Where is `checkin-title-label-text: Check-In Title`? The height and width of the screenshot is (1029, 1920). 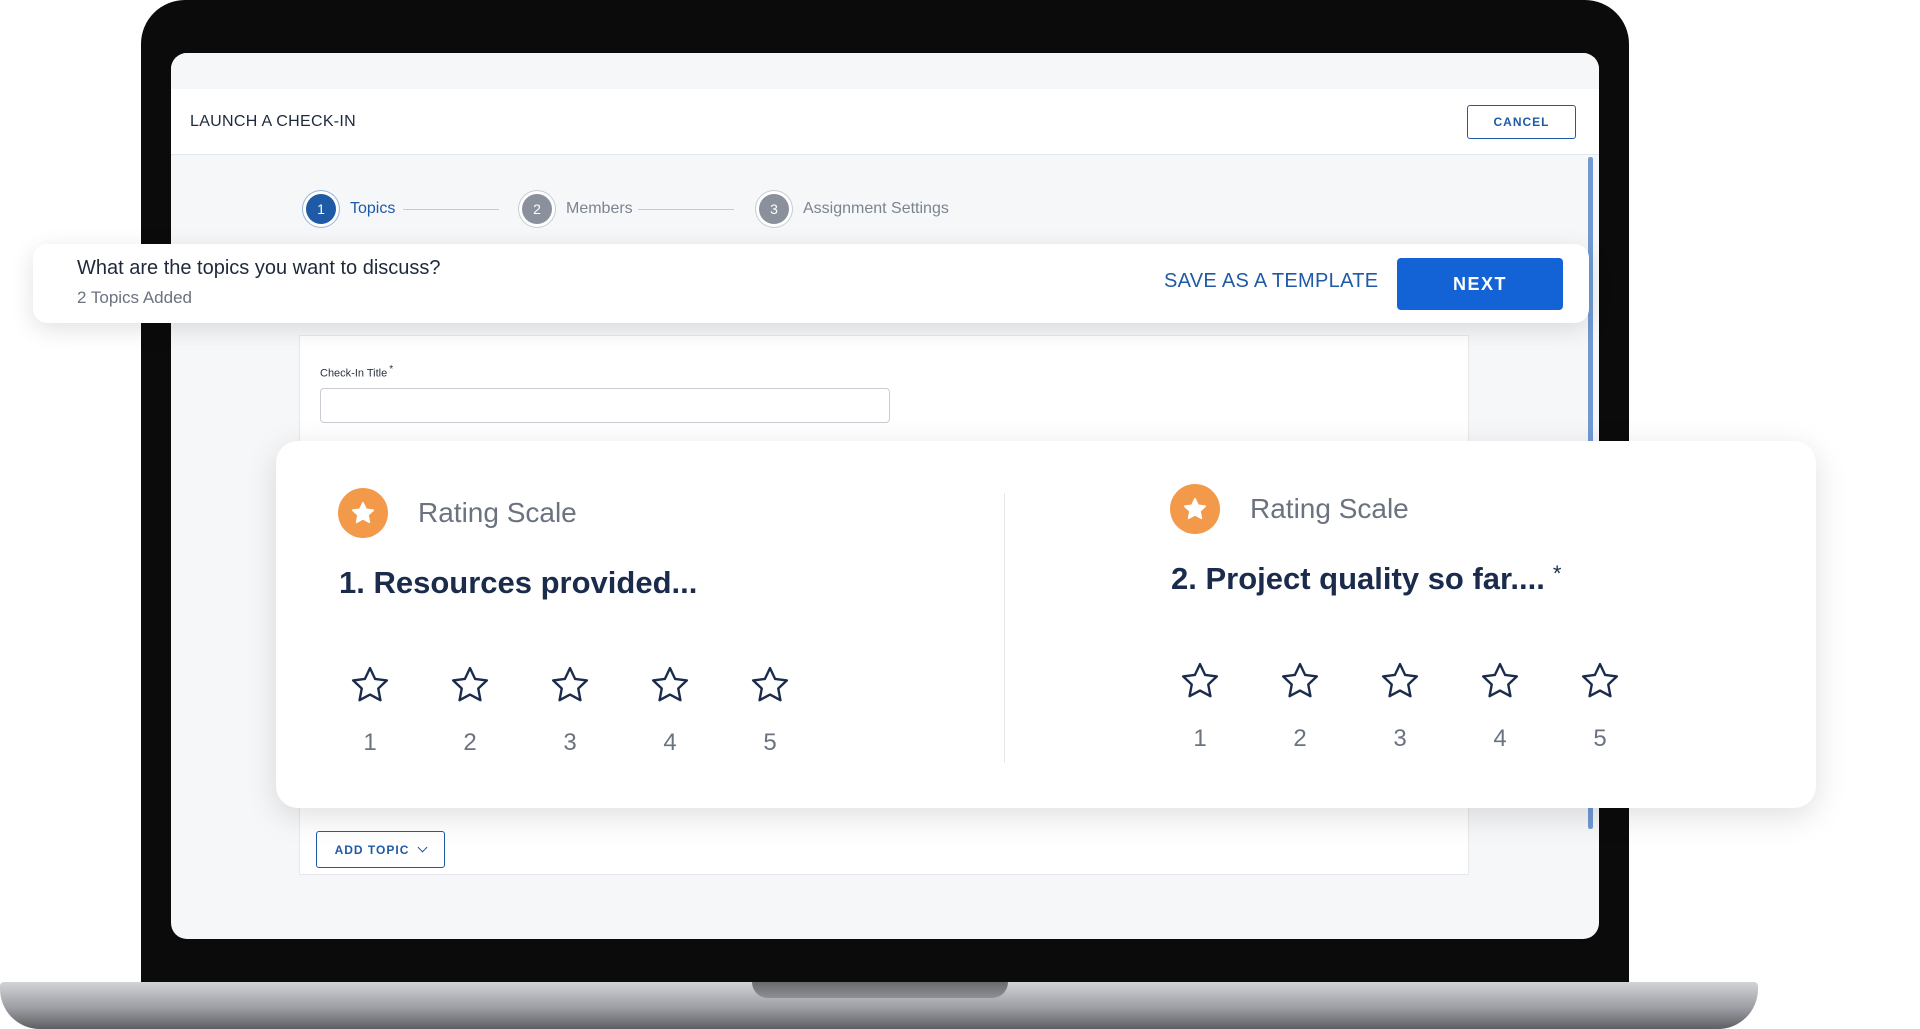 checkin-title-label-text: Check-In Title is located at coordinates (354, 373).